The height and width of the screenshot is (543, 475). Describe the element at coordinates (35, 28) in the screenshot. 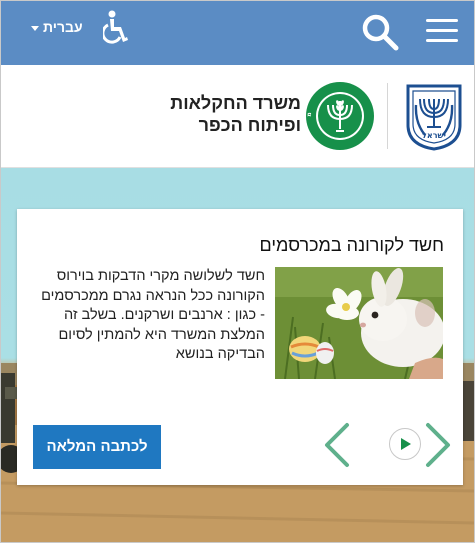

I see `caret-down-icon` at that location.